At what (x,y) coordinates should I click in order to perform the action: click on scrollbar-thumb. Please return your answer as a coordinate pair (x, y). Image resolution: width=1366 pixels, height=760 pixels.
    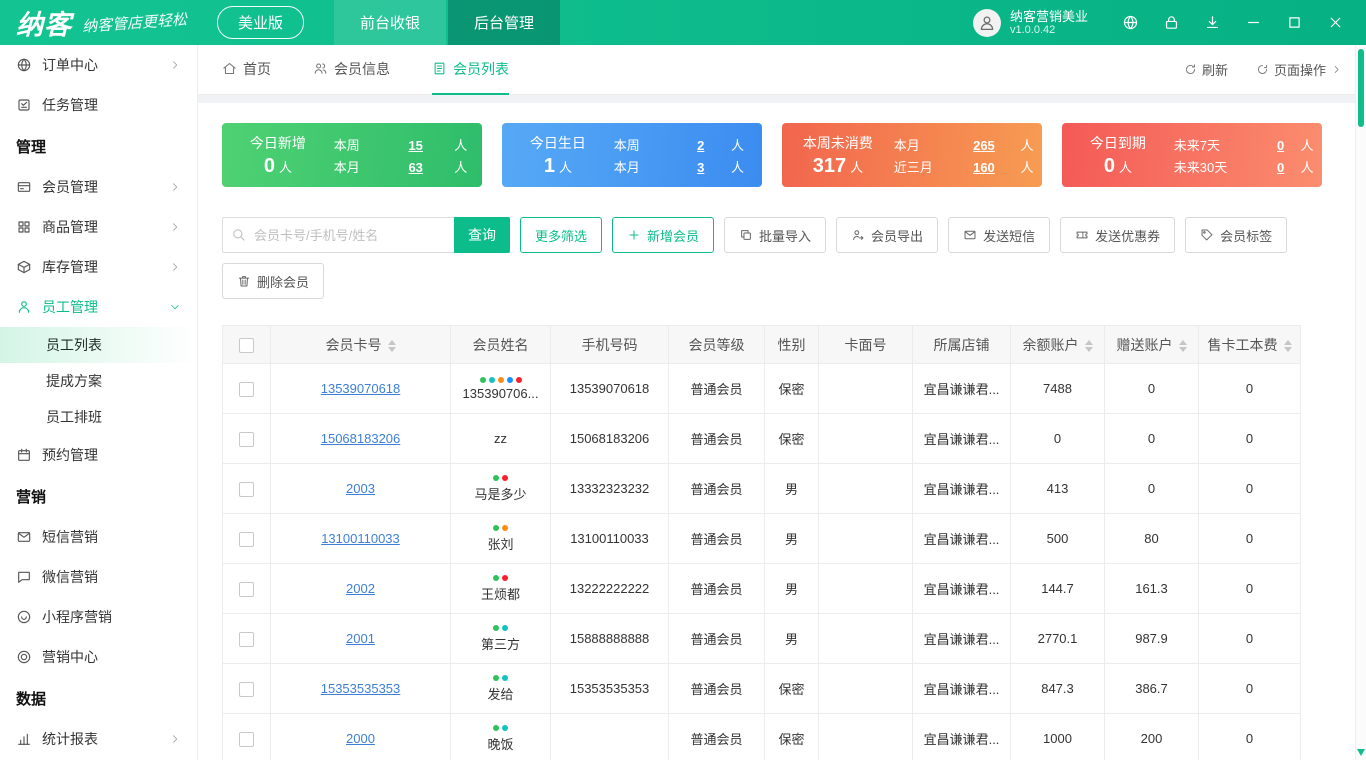
    Looking at the image, I should click on (1361, 88).